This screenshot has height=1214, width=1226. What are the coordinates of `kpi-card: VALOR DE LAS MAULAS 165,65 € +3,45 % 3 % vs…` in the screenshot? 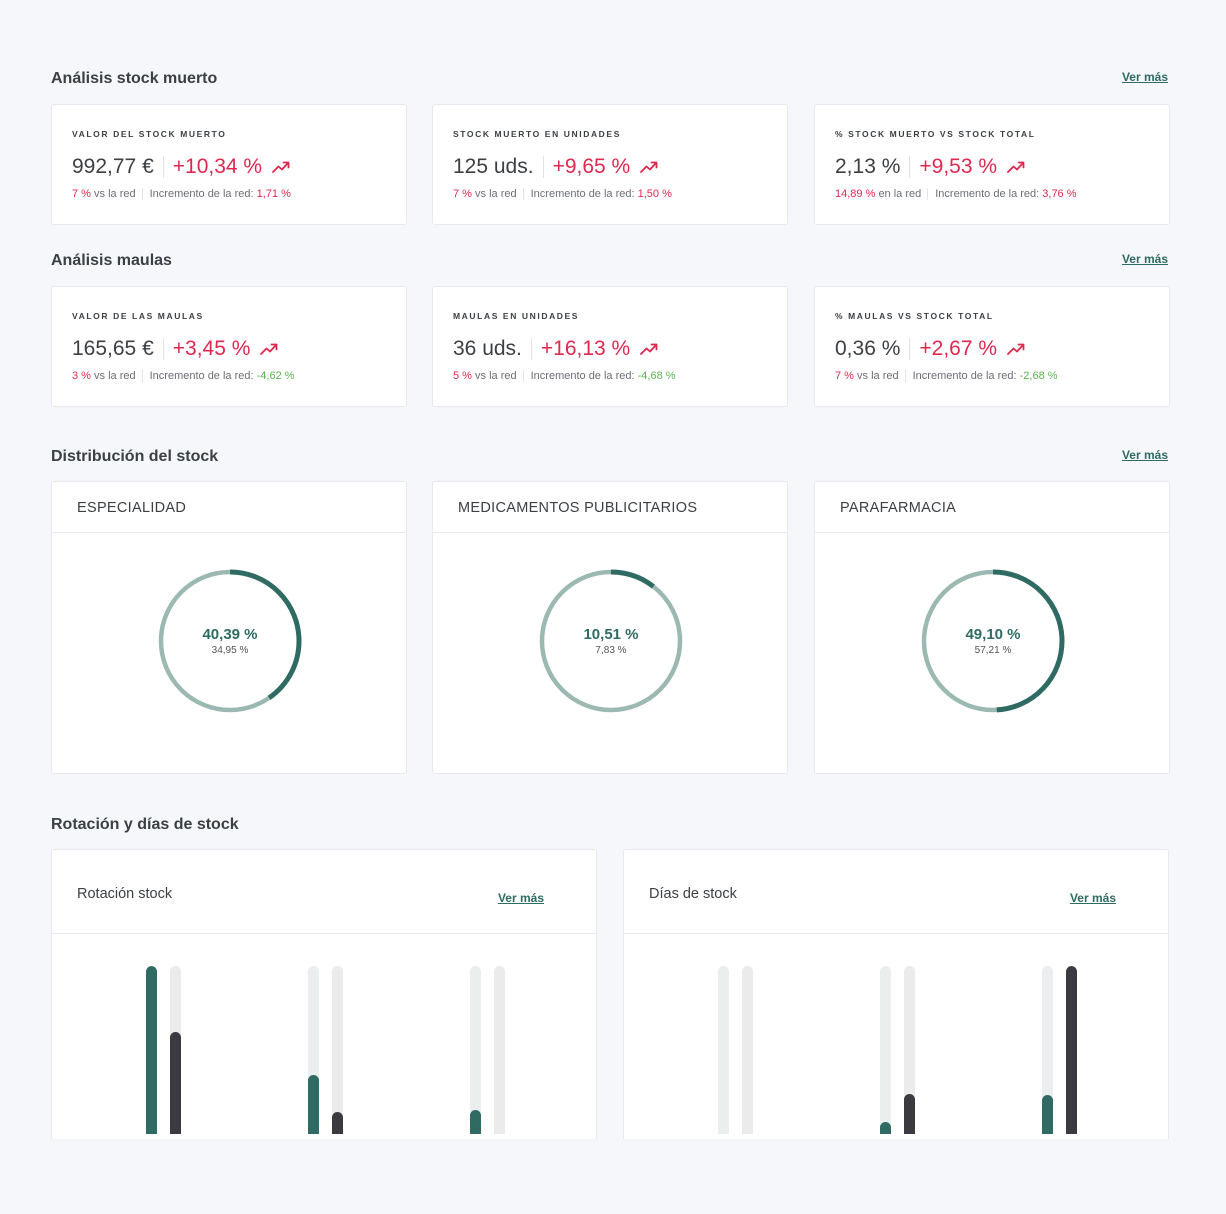 It's located at (229, 346).